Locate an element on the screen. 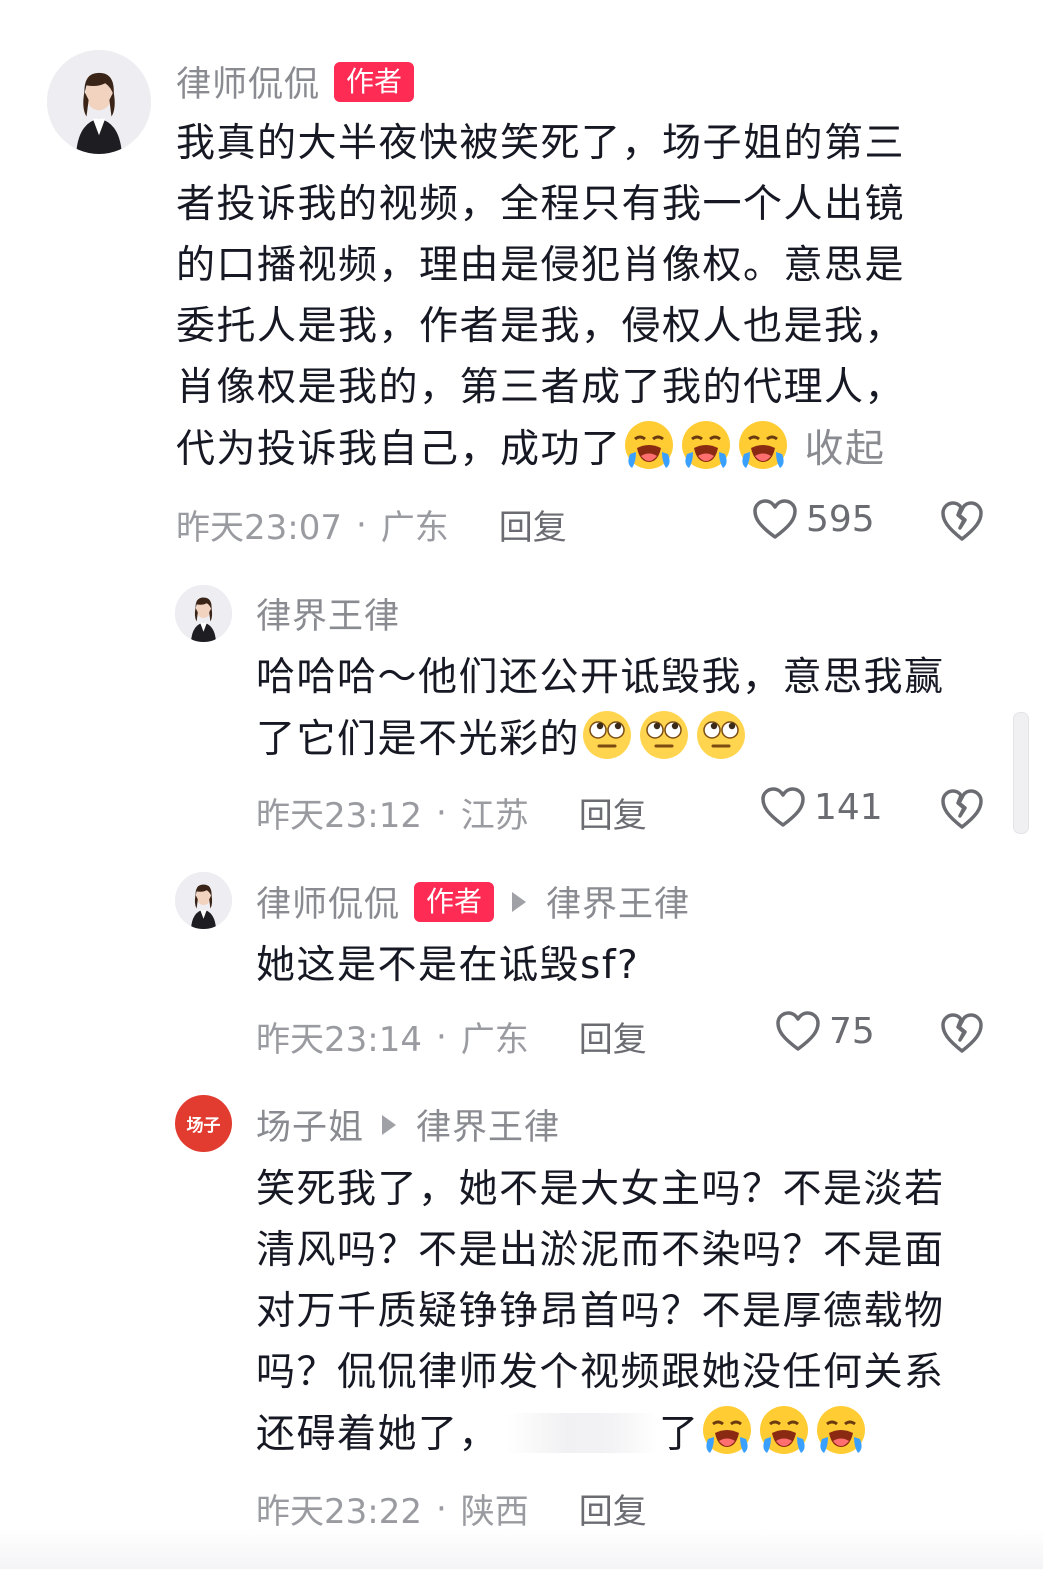  scrollbar is located at coordinates (1021, 773).